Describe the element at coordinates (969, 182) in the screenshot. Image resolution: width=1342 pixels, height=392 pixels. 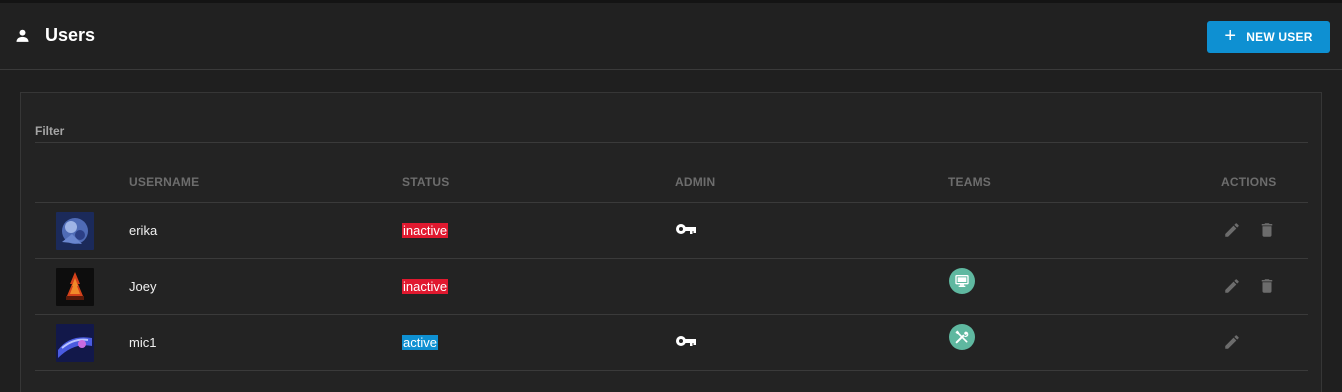
I see `column-header-teams: TEAMS` at that location.